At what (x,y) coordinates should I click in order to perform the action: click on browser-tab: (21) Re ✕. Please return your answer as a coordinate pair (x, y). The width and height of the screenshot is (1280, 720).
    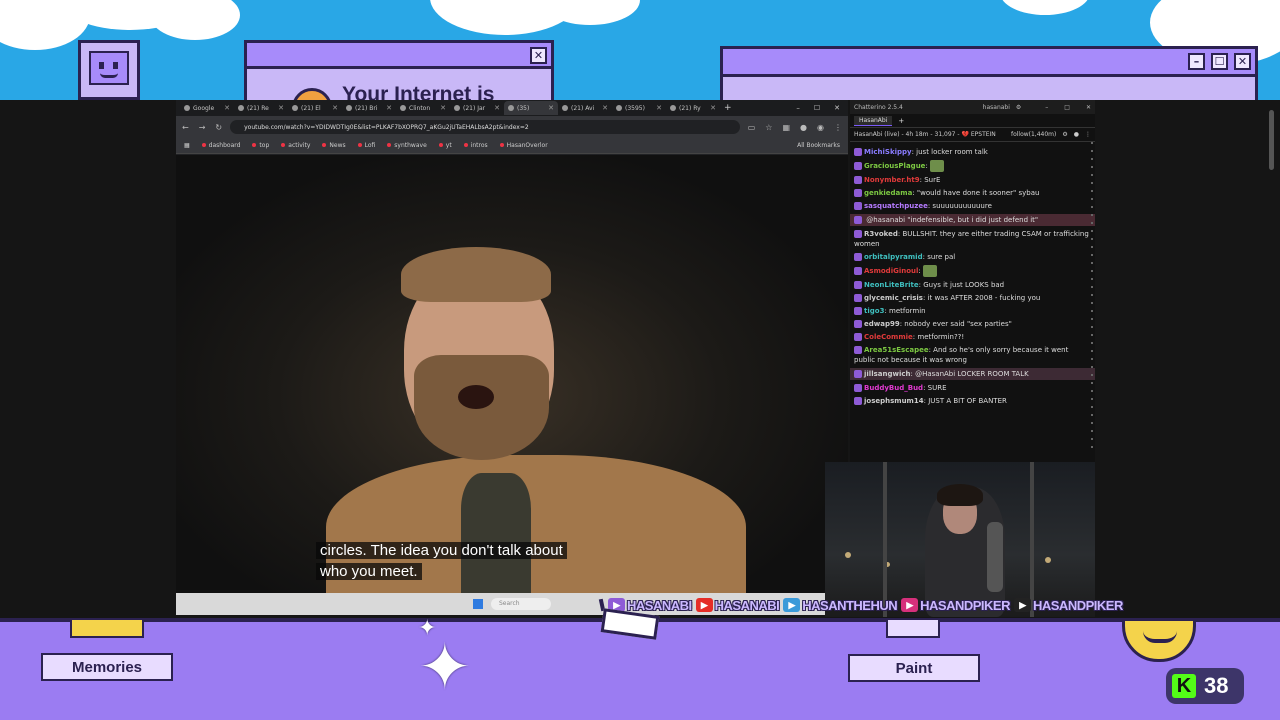
    Looking at the image, I should click on (261, 108).